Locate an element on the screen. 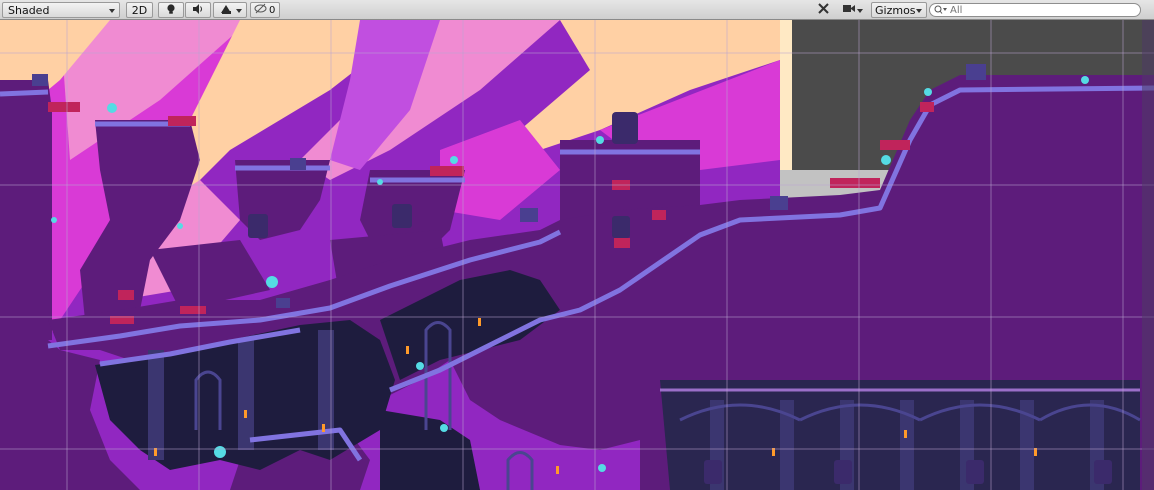 Image resolution: width=1154 pixels, height=490 pixels. shading-mode-dropdown: Shaded is located at coordinates (61, 10).